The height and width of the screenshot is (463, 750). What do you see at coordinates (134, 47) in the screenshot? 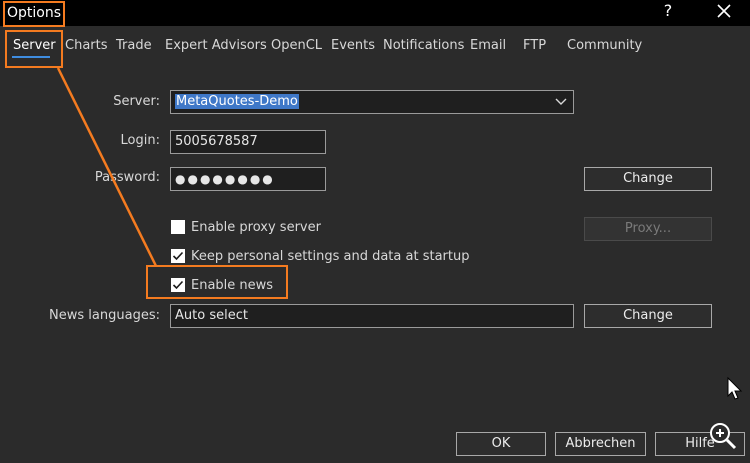
I see `tab-trade: Trade` at bounding box center [134, 47].